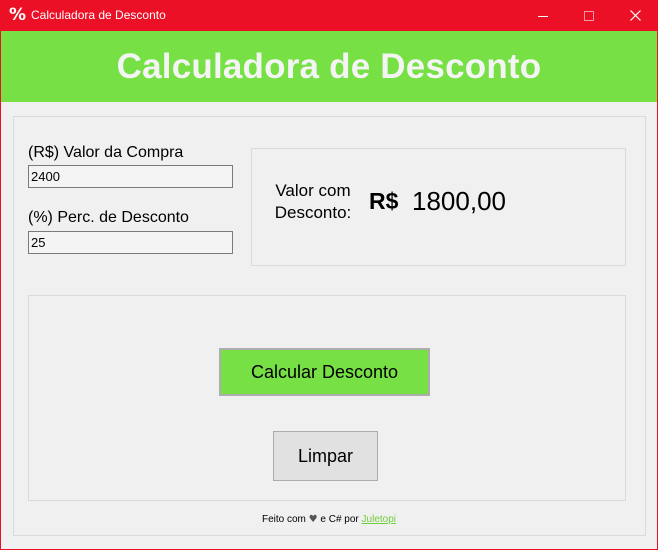 The height and width of the screenshot is (550, 658). I want to click on percent-icon: %, so click(18, 15).